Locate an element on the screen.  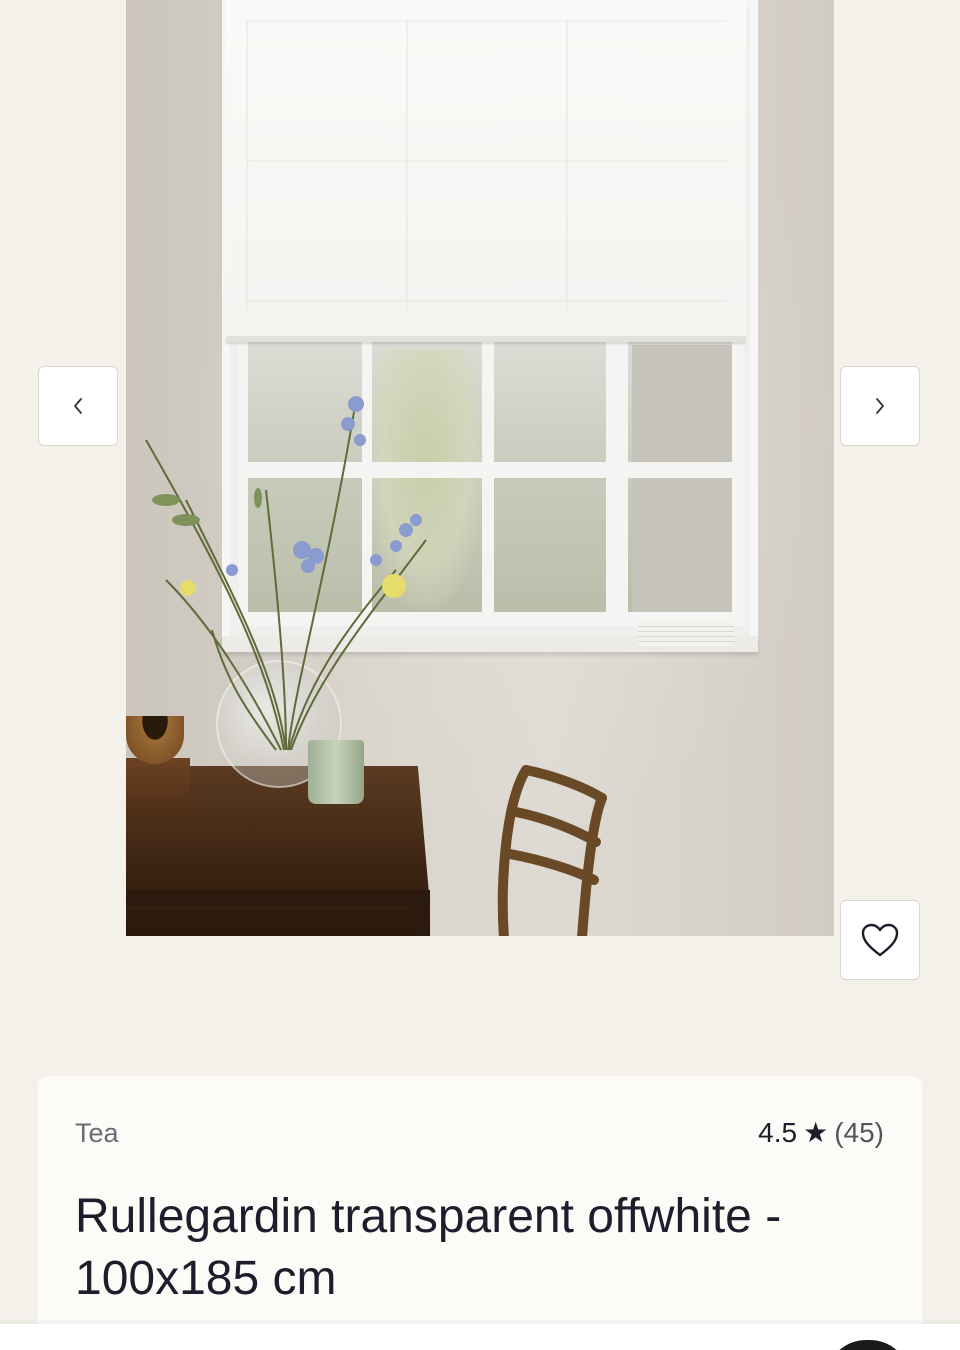
floating-action-button is located at coordinates (868, 1345).